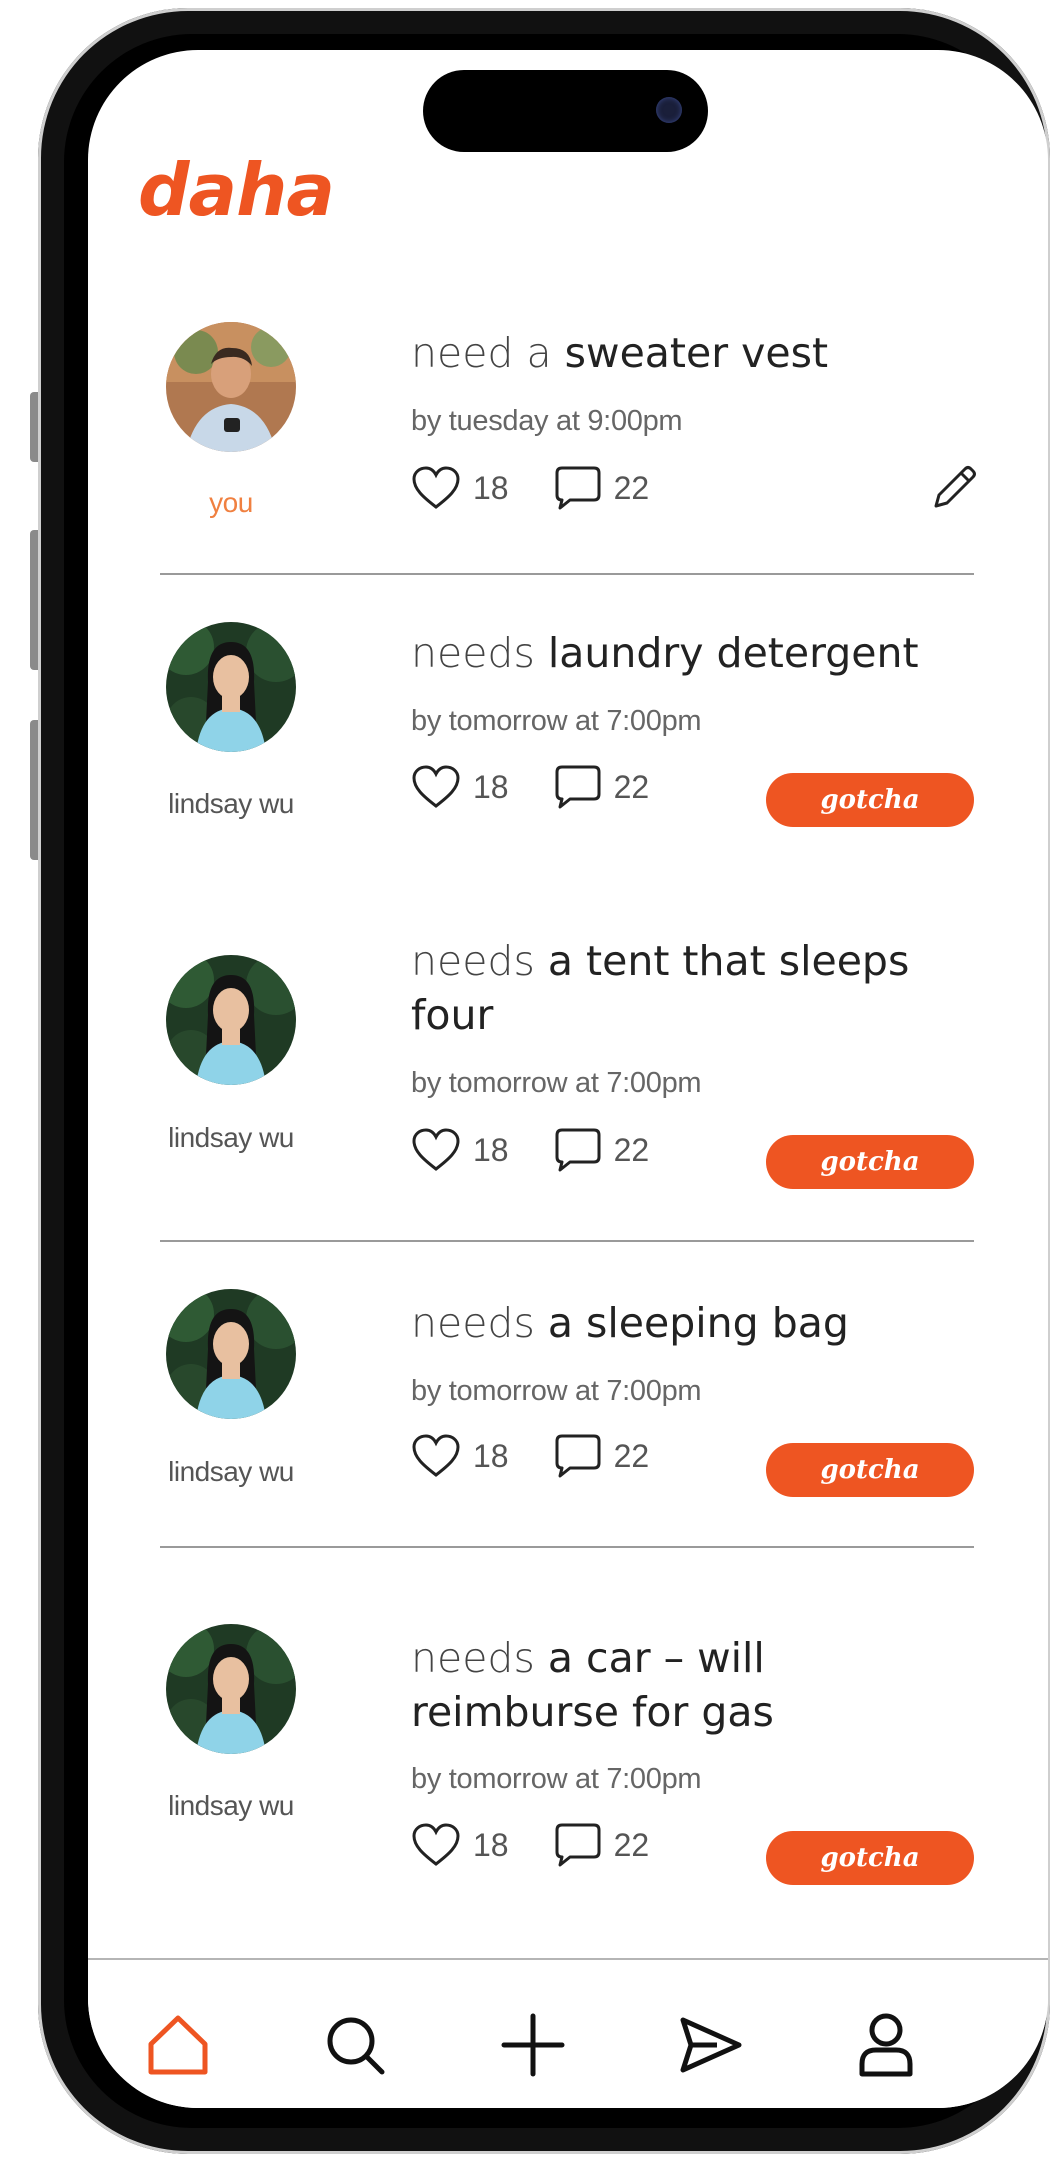 The height and width of the screenshot is (2161, 1055). I want to click on tab-home, so click(178, 2045).